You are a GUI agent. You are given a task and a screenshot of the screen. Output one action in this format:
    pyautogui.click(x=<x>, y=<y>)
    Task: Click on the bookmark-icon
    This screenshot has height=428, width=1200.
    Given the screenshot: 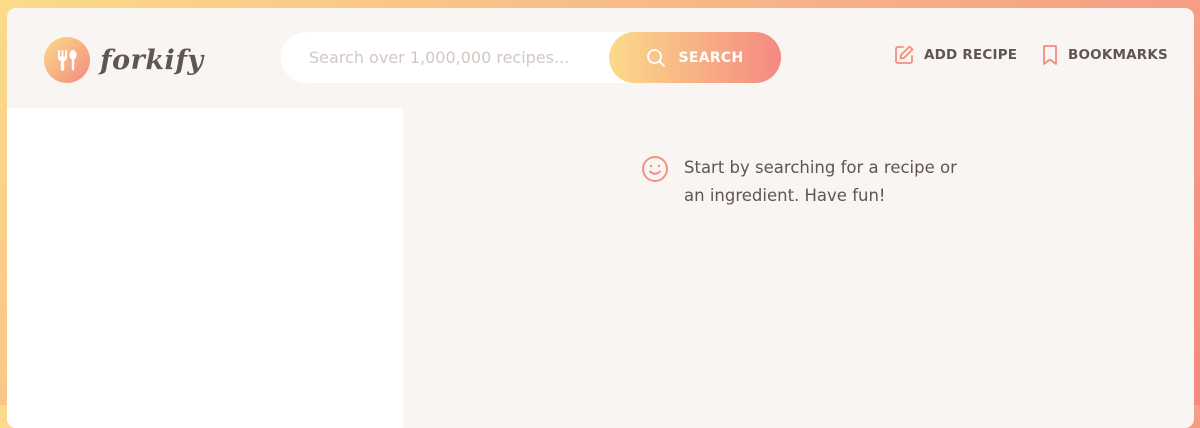 What is the action you would take?
    pyautogui.click(x=1050, y=55)
    